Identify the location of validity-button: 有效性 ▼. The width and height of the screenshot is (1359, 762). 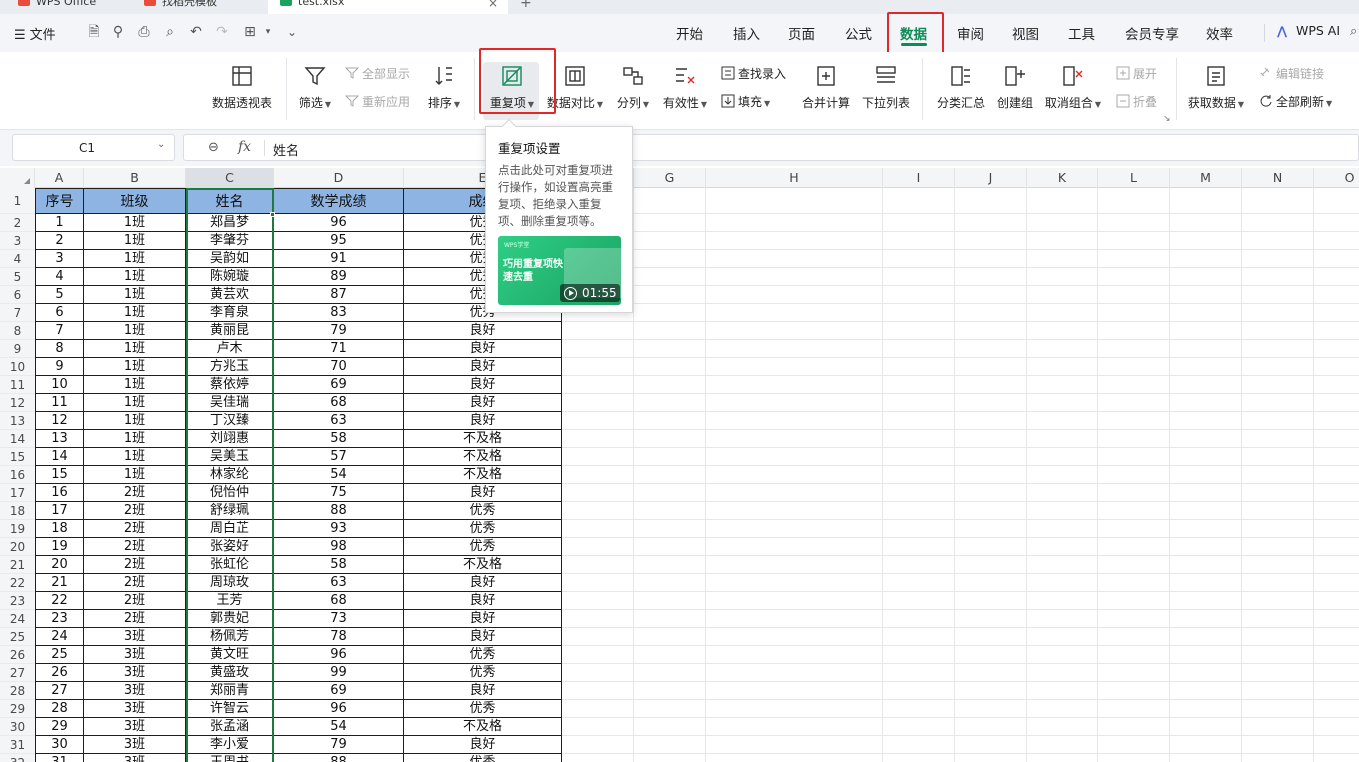
(685, 87).